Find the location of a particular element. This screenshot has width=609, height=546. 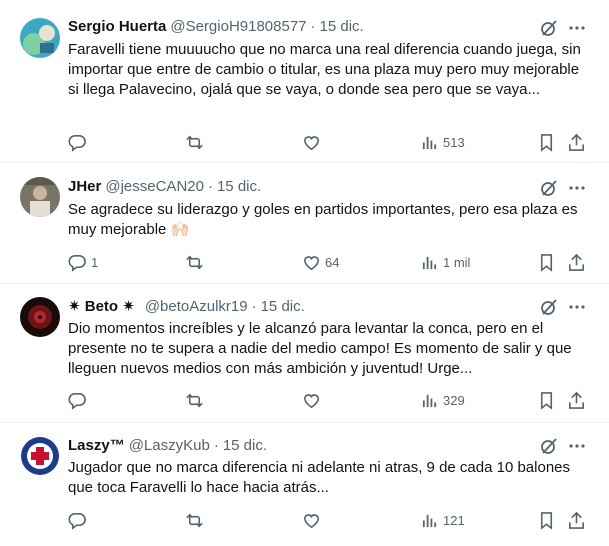

tweet-header: Sergio Huerta @SergioH91808577 · 15 dic. is located at coordinates (216, 26).